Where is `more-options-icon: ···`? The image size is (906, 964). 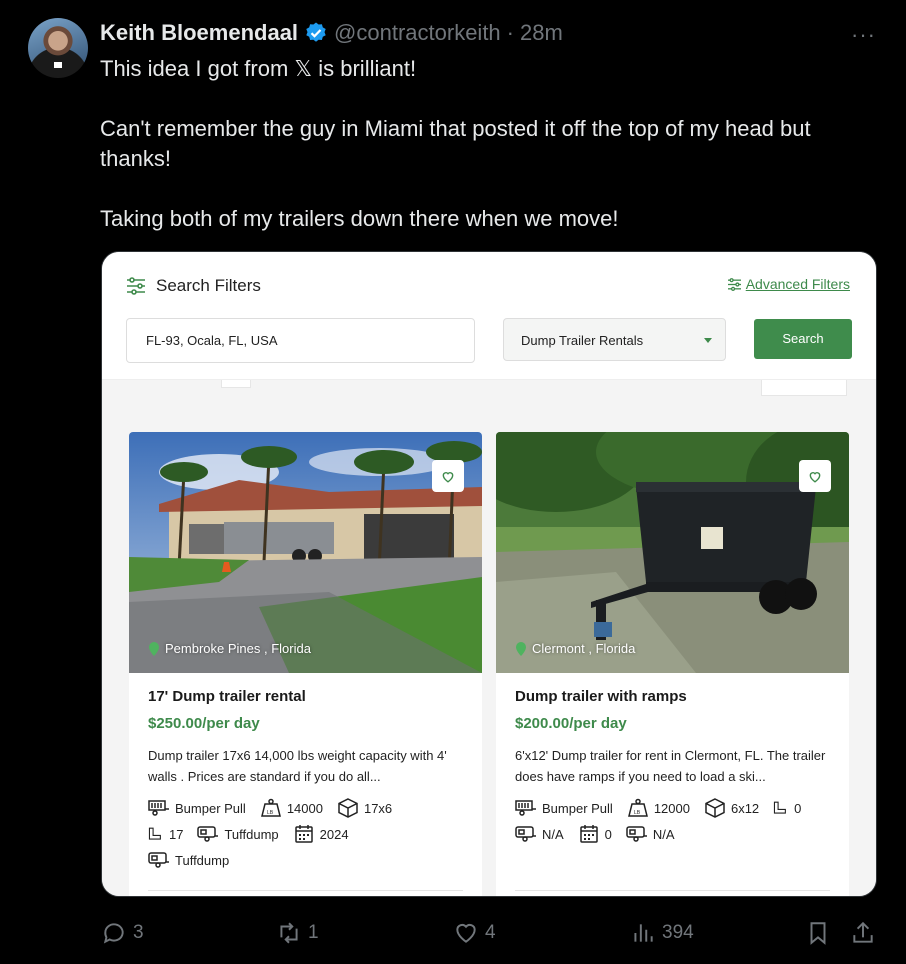 more-options-icon: ··· is located at coordinates (863, 35).